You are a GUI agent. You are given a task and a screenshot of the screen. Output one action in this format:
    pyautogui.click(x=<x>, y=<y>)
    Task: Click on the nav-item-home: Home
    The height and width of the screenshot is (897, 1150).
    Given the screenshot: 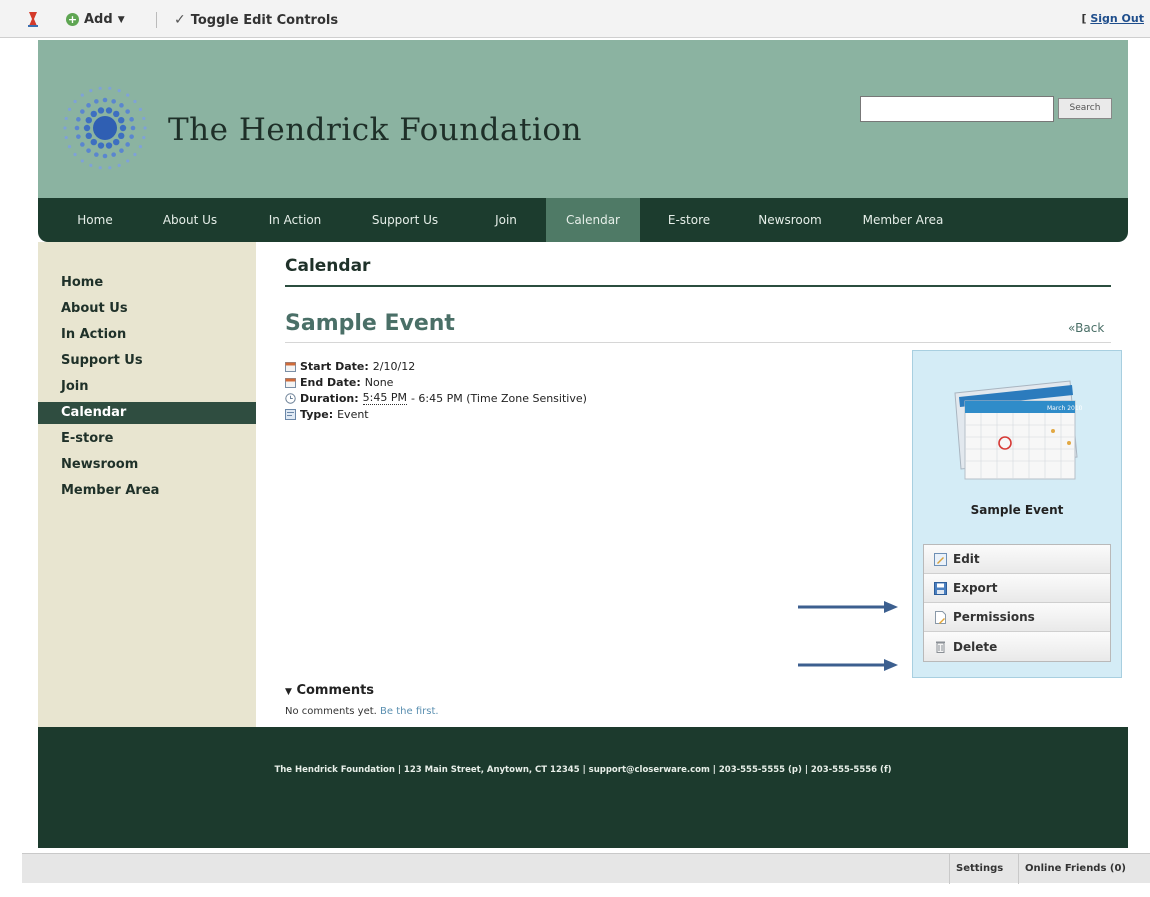 What is the action you would take?
    pyautogui.click(x=95, y=220)
    